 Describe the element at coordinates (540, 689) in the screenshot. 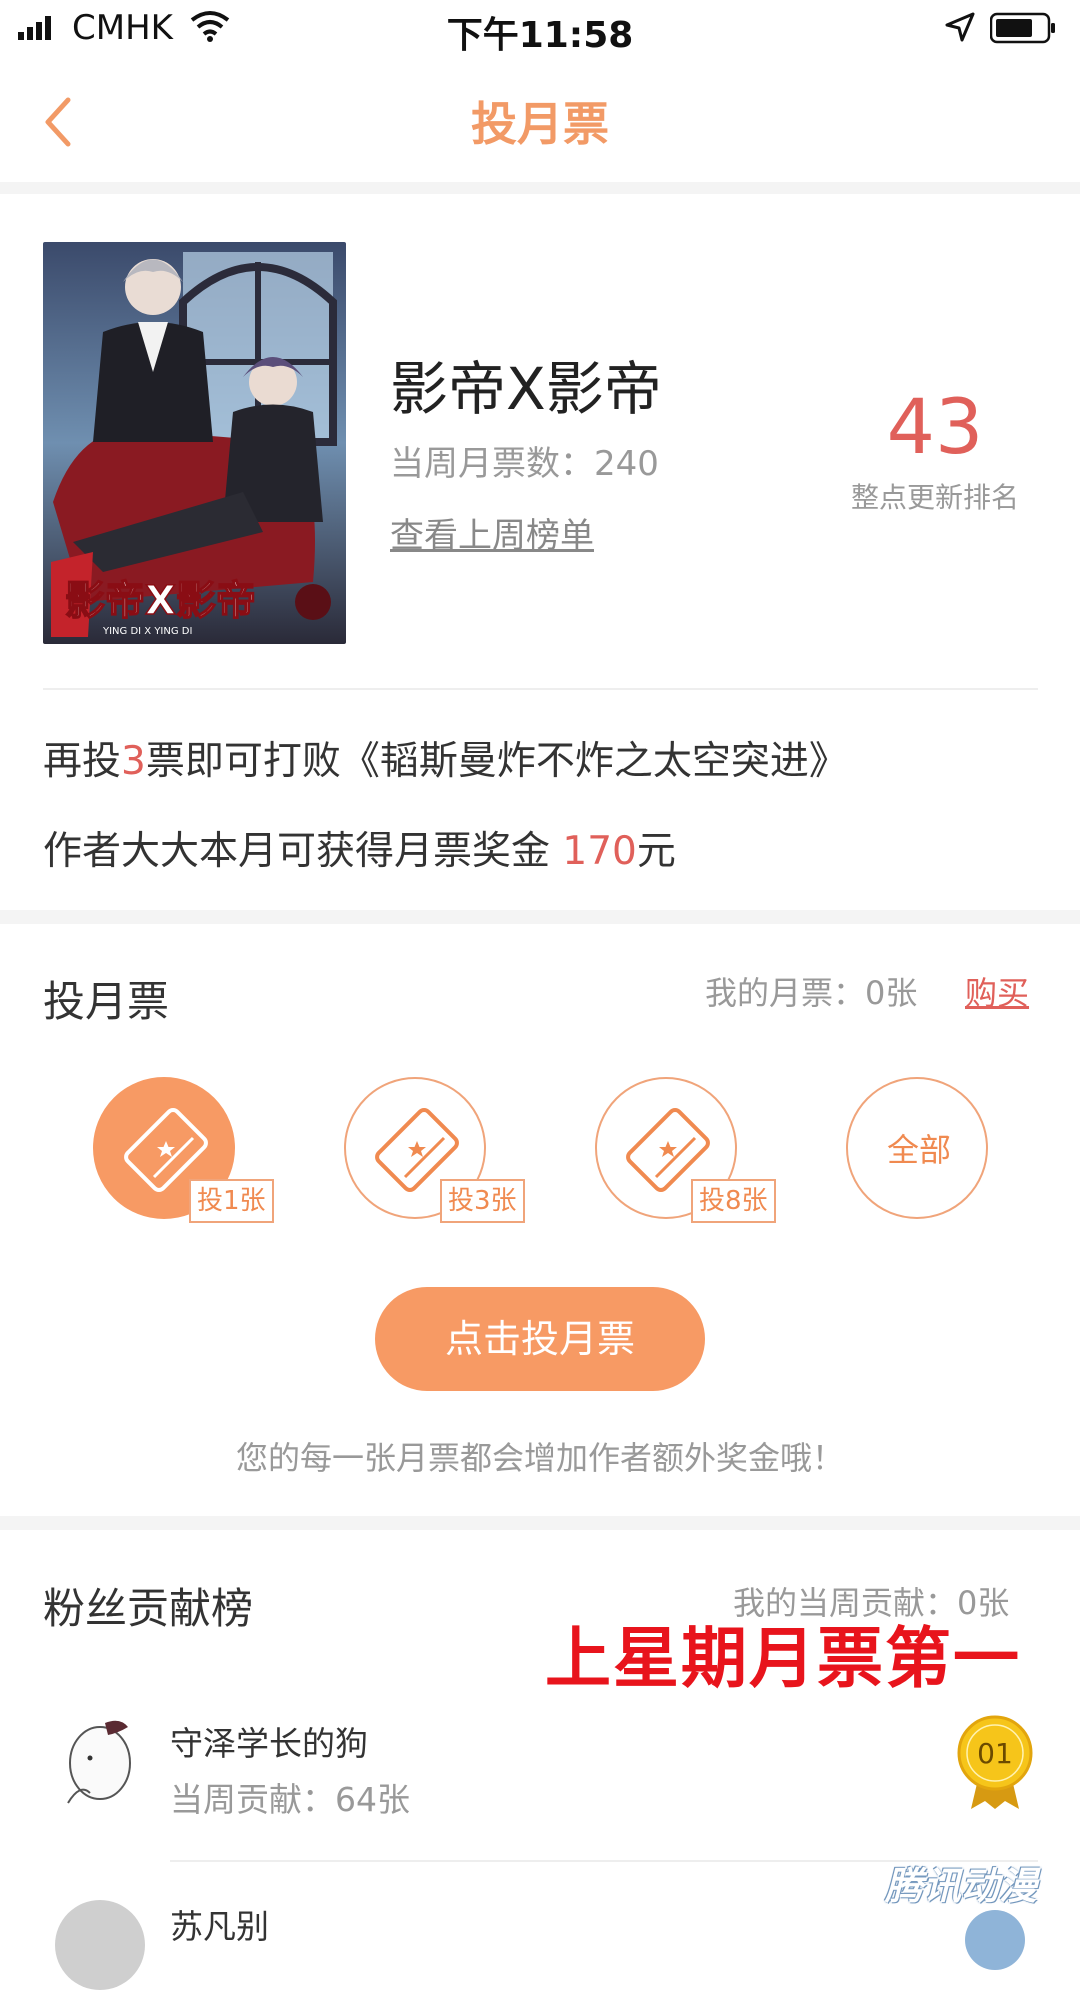

I see `divider` at that location.